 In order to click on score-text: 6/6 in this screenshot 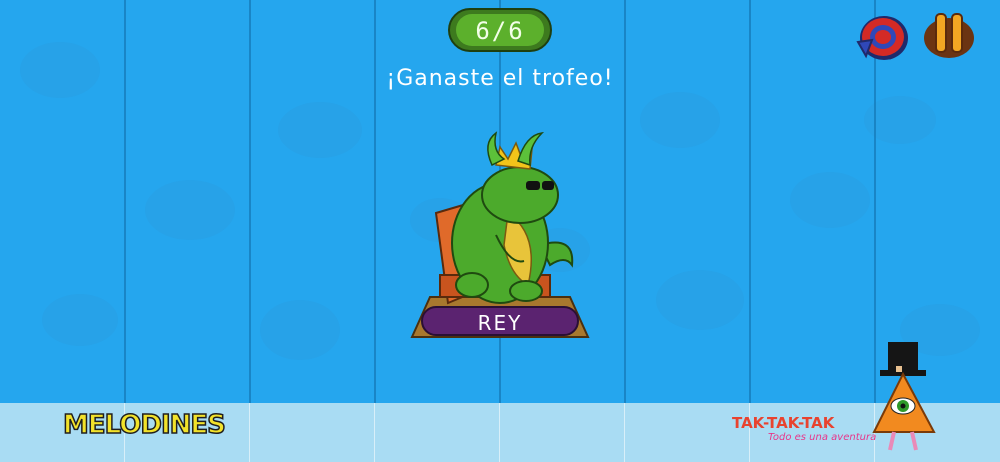, I will do `click(500, 31)`.